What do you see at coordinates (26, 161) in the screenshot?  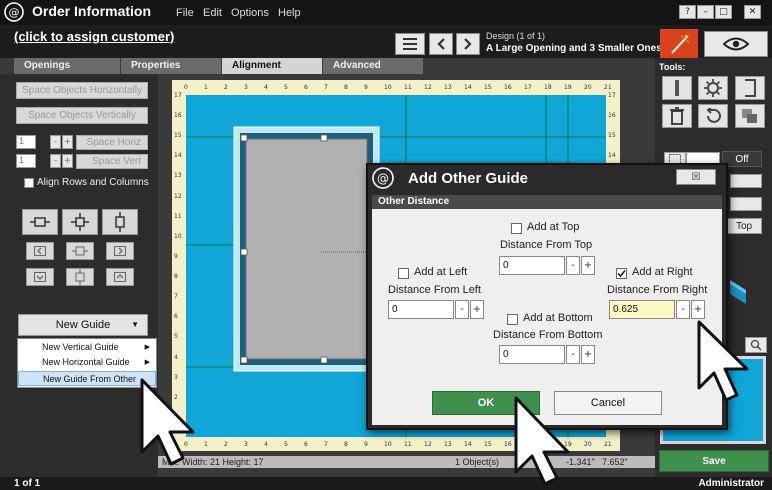 I see `space-vert-count-input: 1` at bounding box center [26, 161].